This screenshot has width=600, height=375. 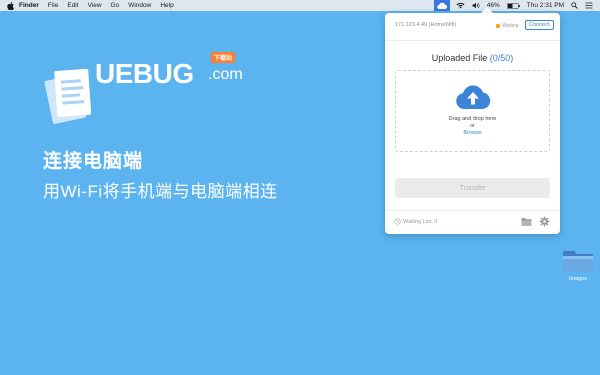 What do you see at coordinates (155, 97) in the screenshot?
I see `brand-logo: UEBUG 下载站 .com` at bounding box center [155, 97].